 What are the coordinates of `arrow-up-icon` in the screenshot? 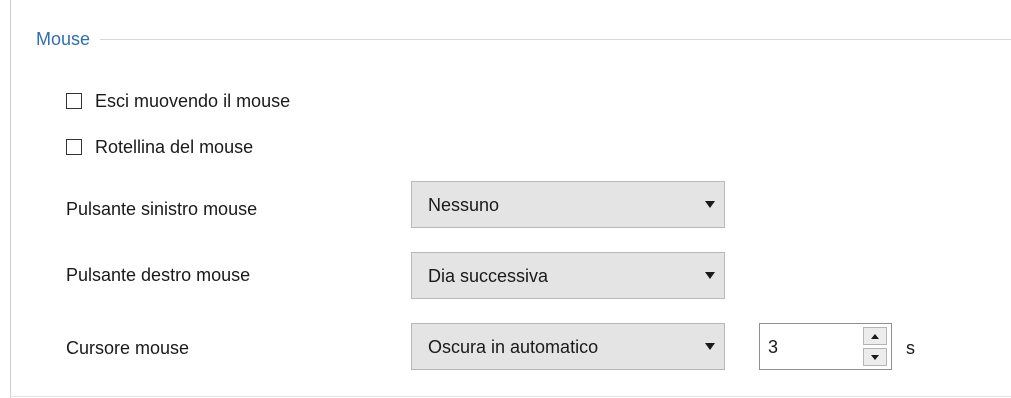 It's located at (875, 336).